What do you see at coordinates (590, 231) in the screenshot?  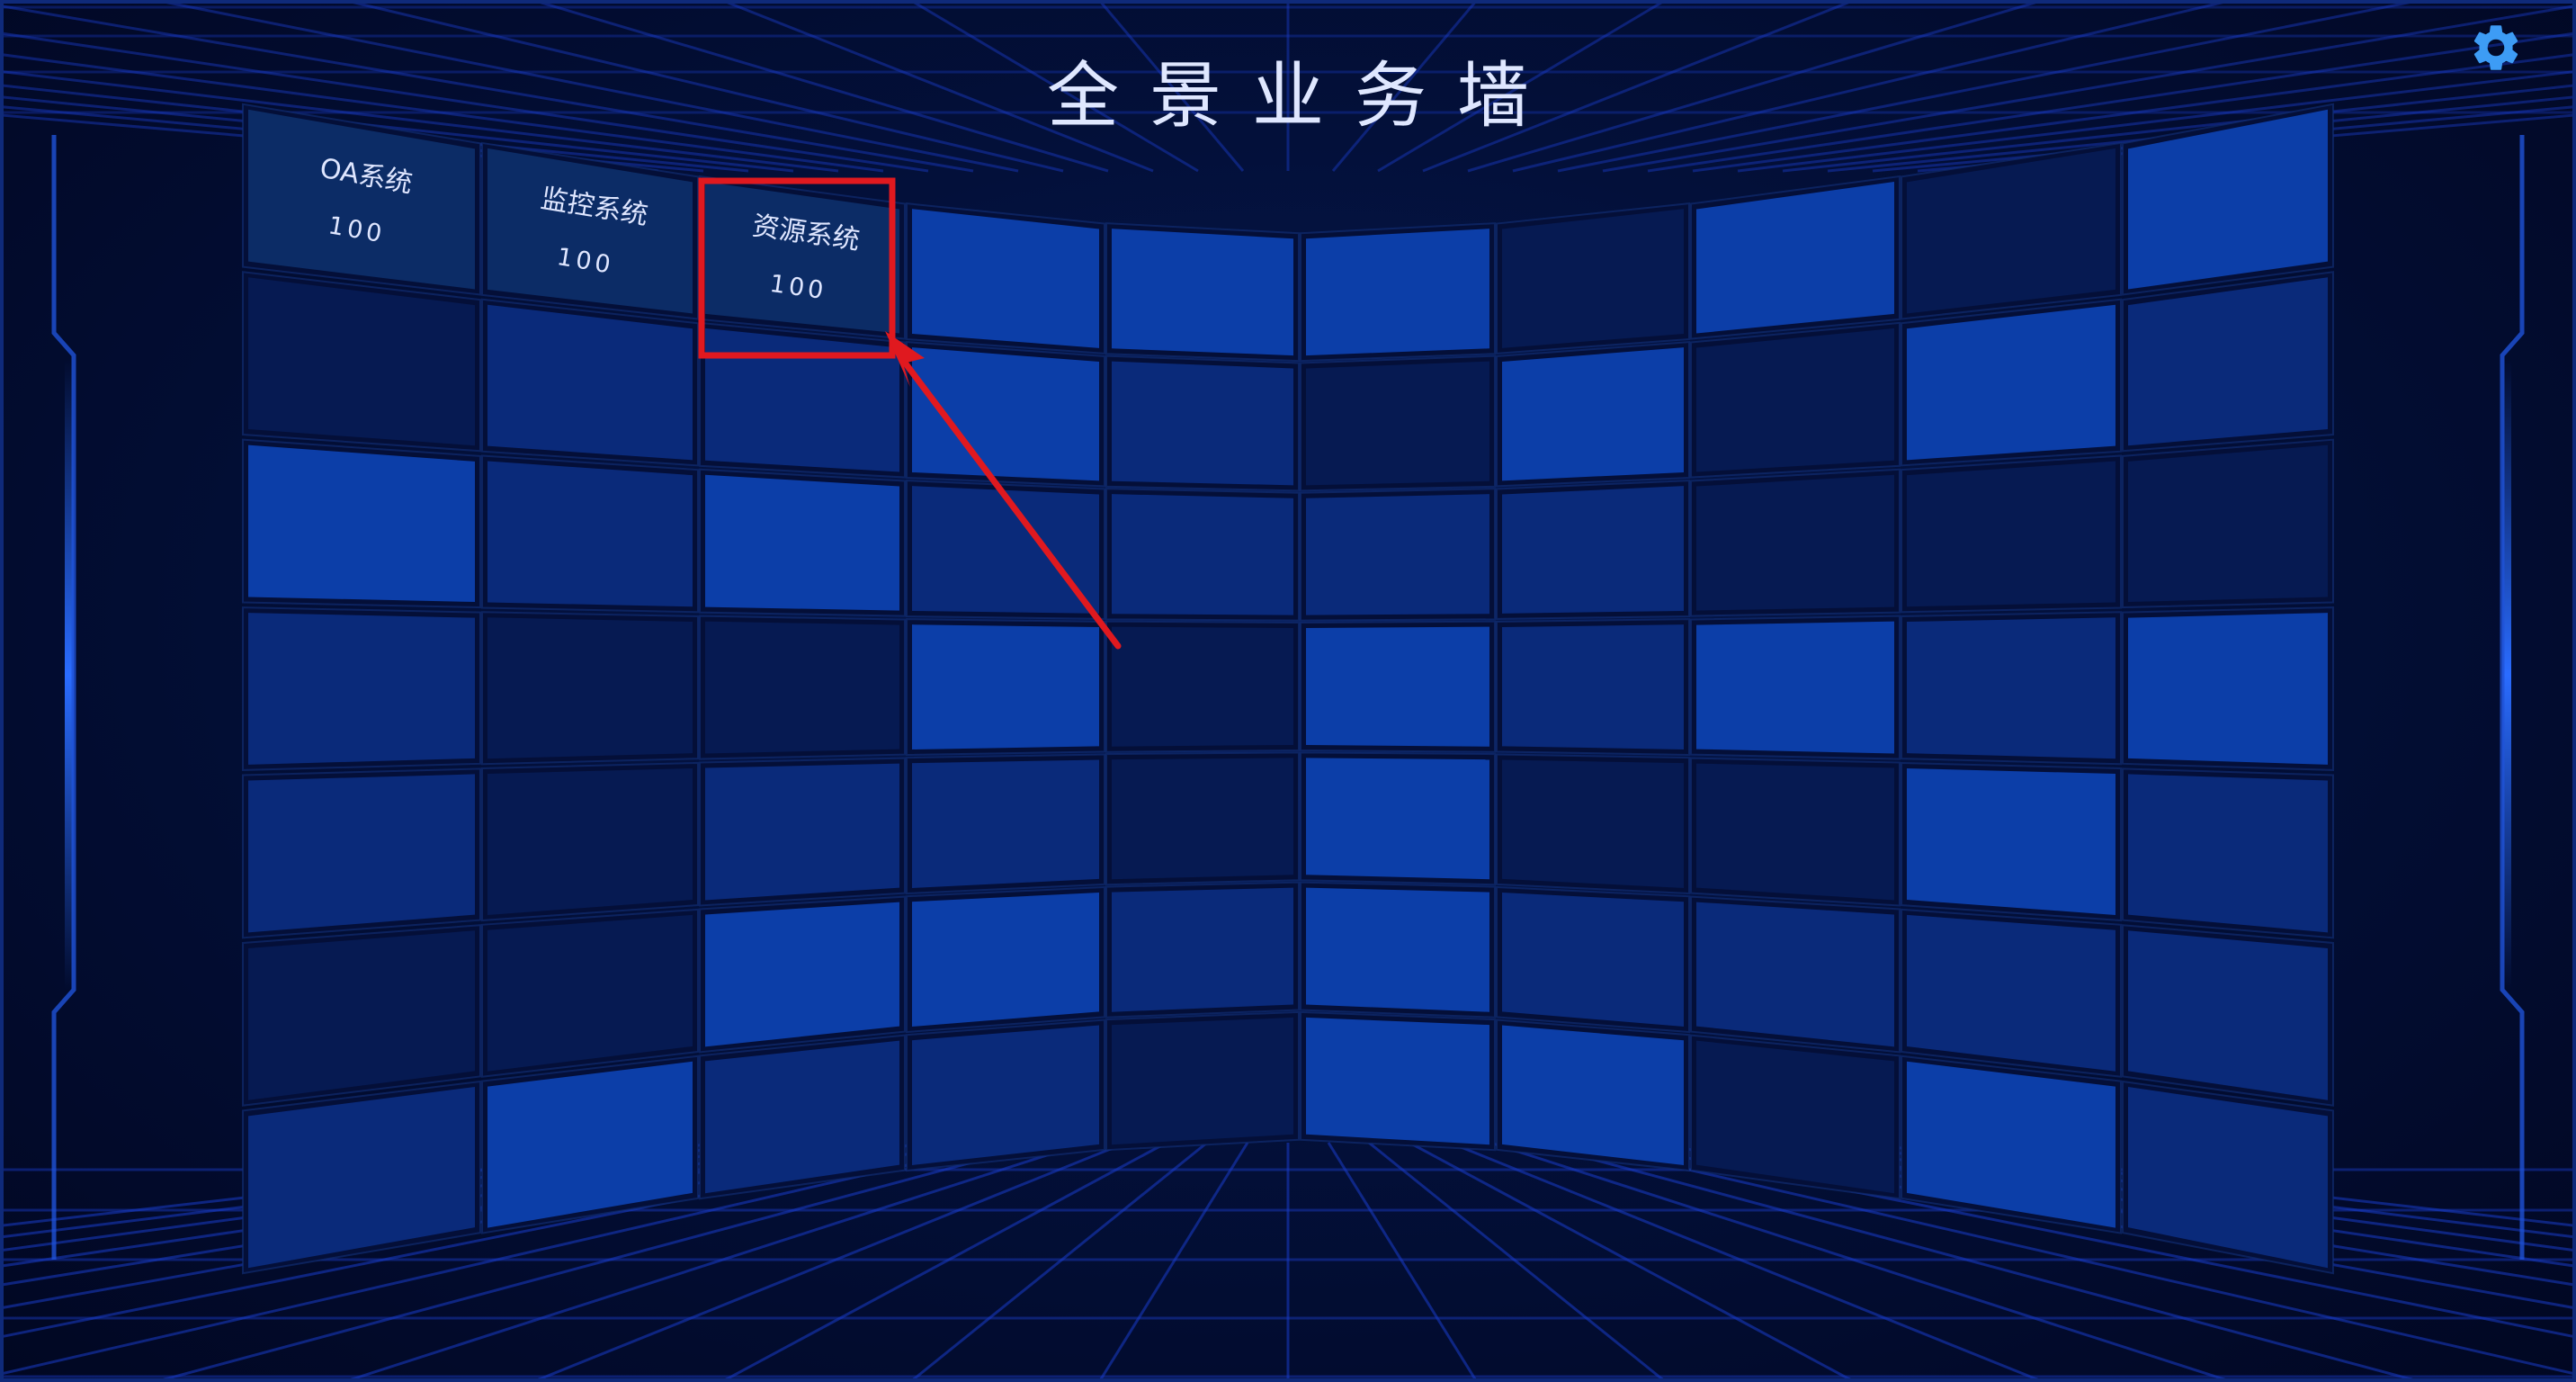 I see `wall-tile: 监控系统100` at bounding box center [590, 231].